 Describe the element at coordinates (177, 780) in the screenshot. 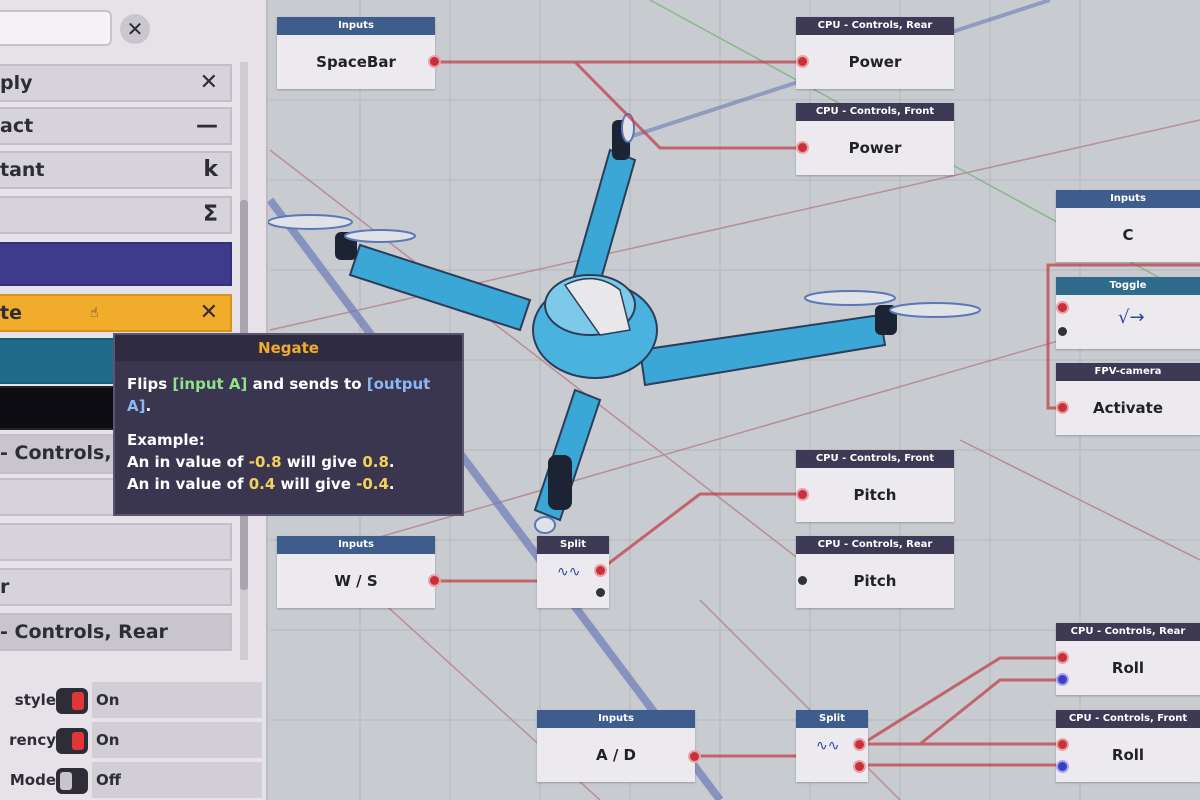

I see `setting-value: Off` at that location.